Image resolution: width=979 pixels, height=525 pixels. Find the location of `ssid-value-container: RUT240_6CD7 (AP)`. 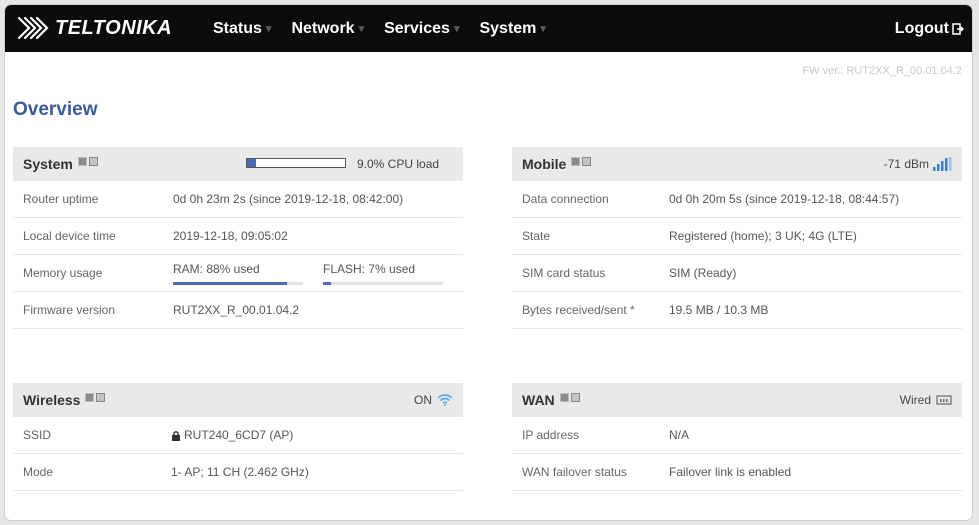

ssid-value-container: RUT240_6CD7 (AP) is located at coordinates (232, 435).